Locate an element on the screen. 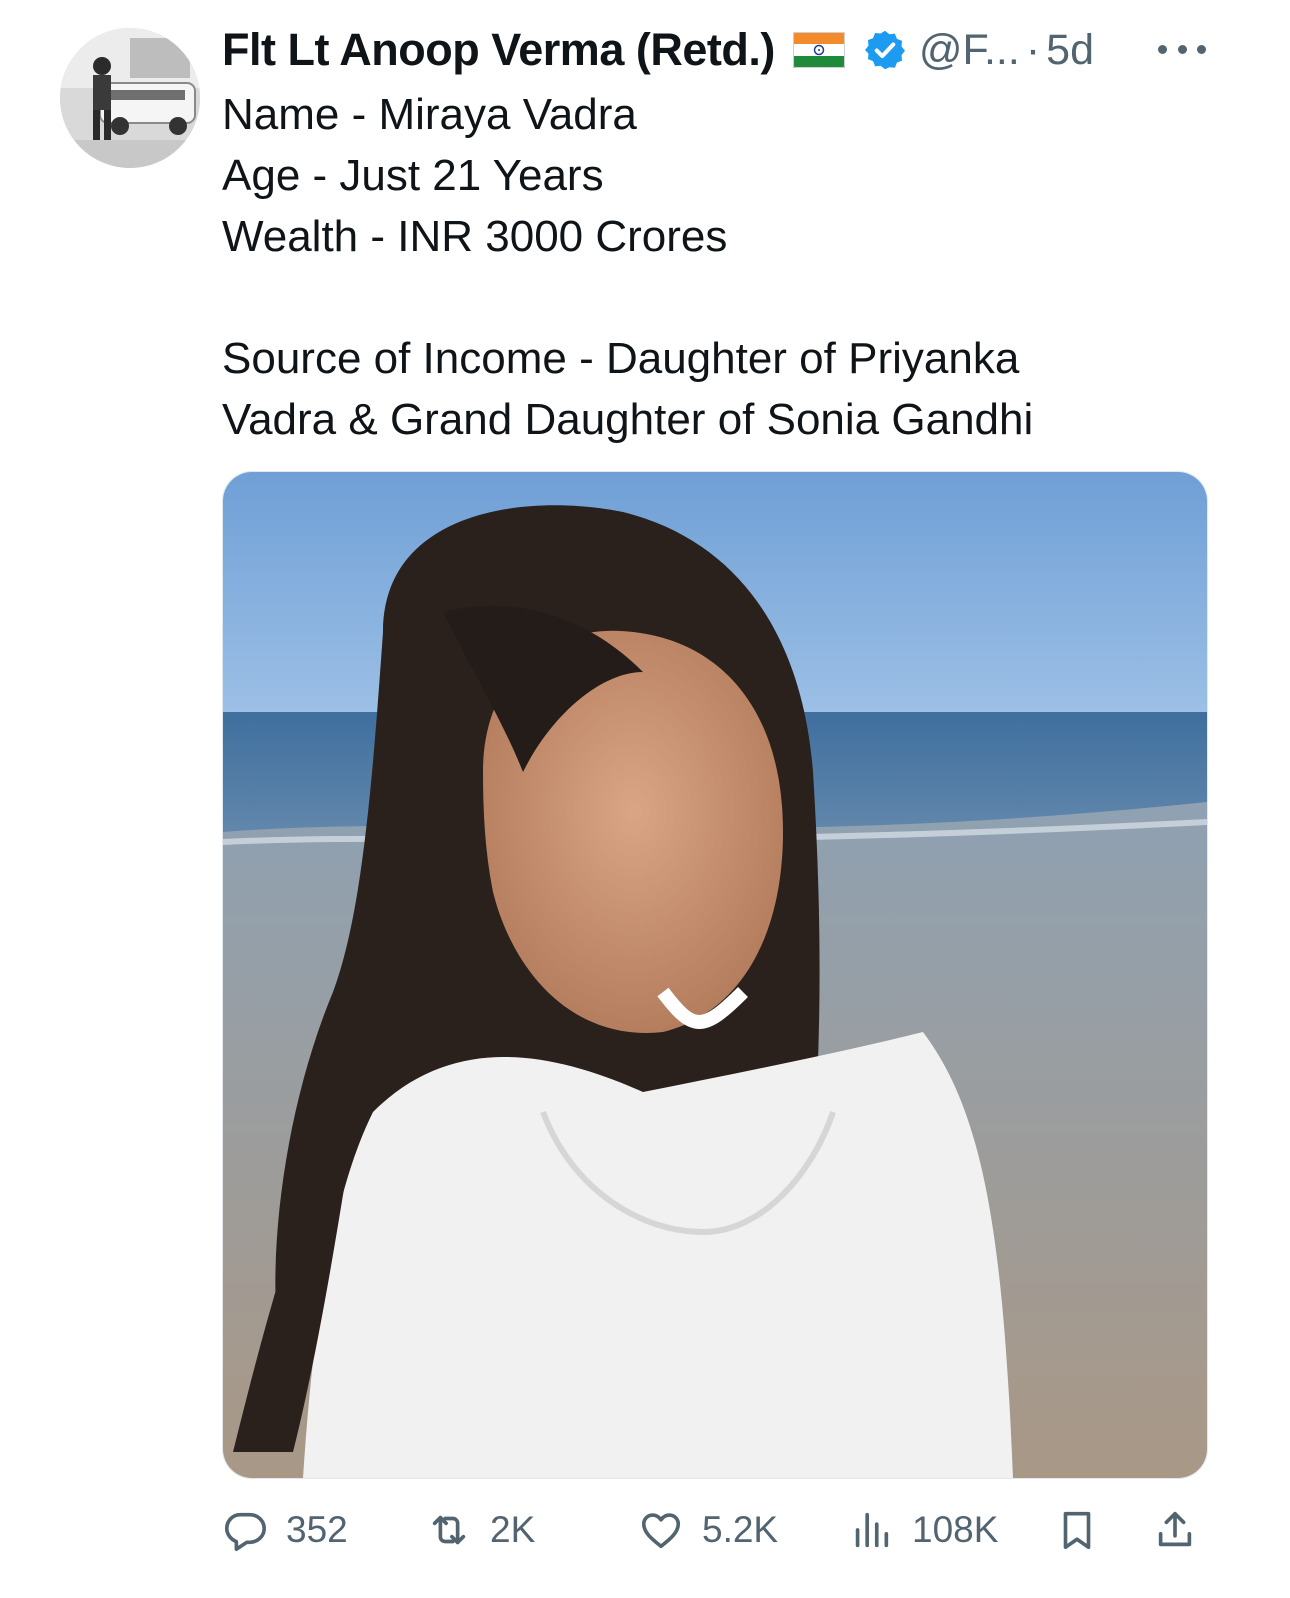 This screenshot has height=1598, width=1290. repost-icon is located at coordinates (449, 1530).